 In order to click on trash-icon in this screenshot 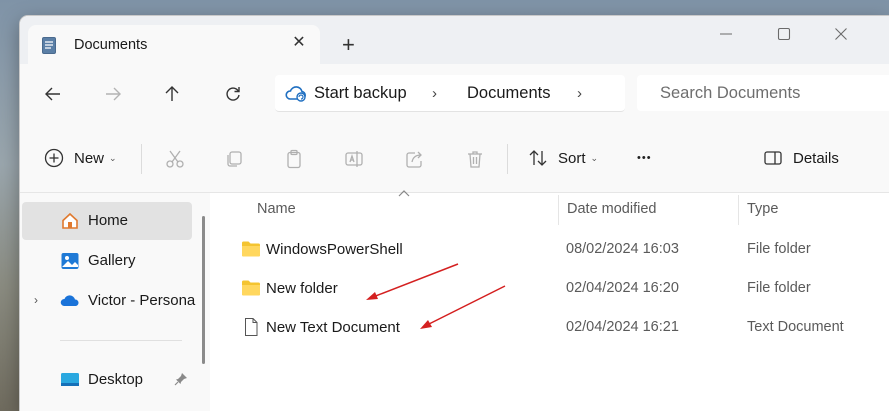, I will do `click(475, 159)`.